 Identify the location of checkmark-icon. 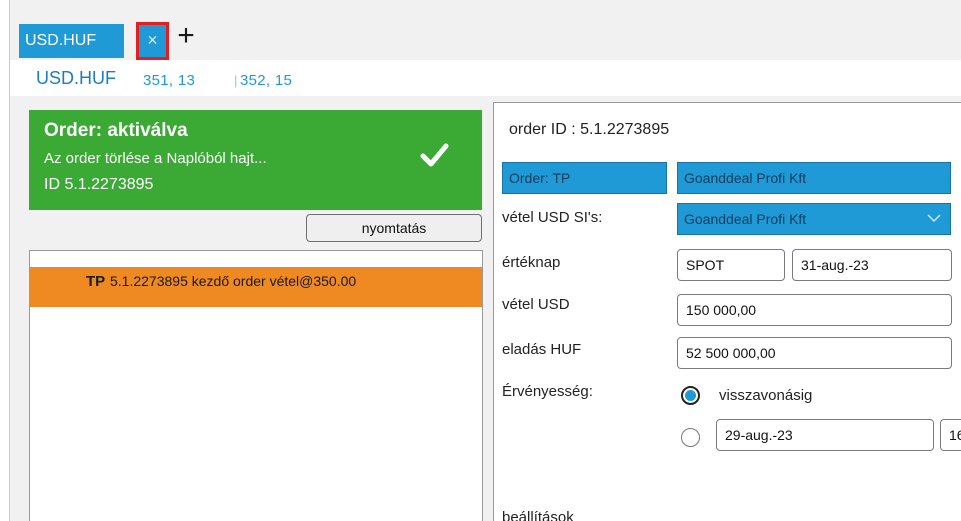
(434, 155).